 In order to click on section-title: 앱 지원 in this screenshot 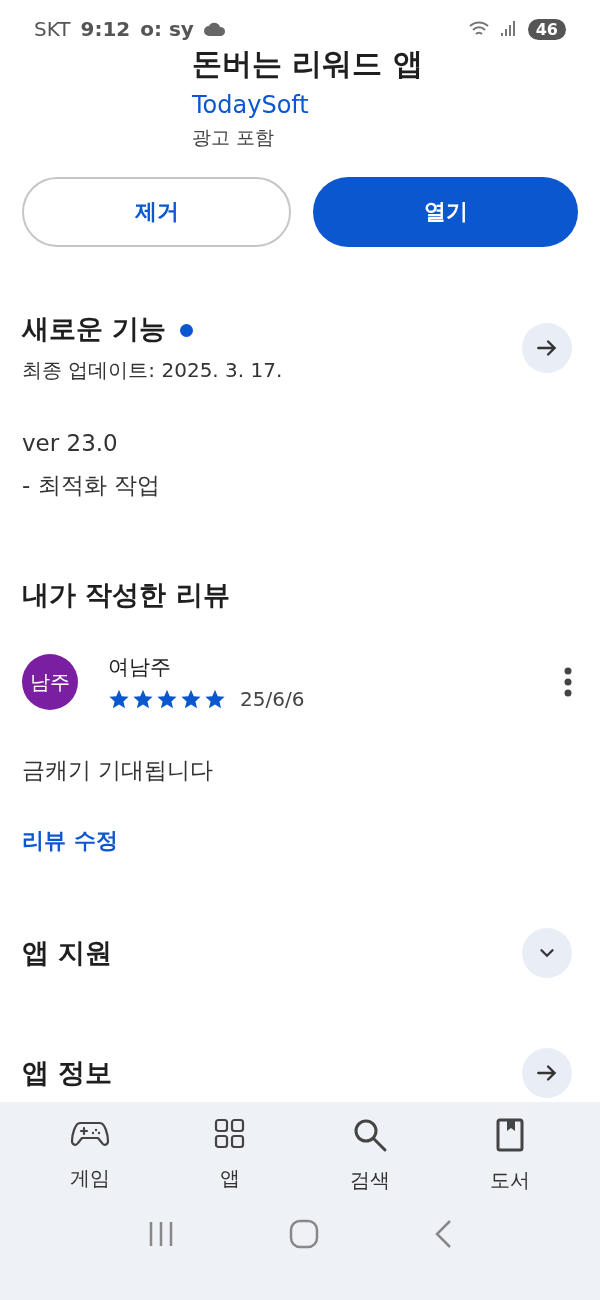, I will do `click(68, 953)`.